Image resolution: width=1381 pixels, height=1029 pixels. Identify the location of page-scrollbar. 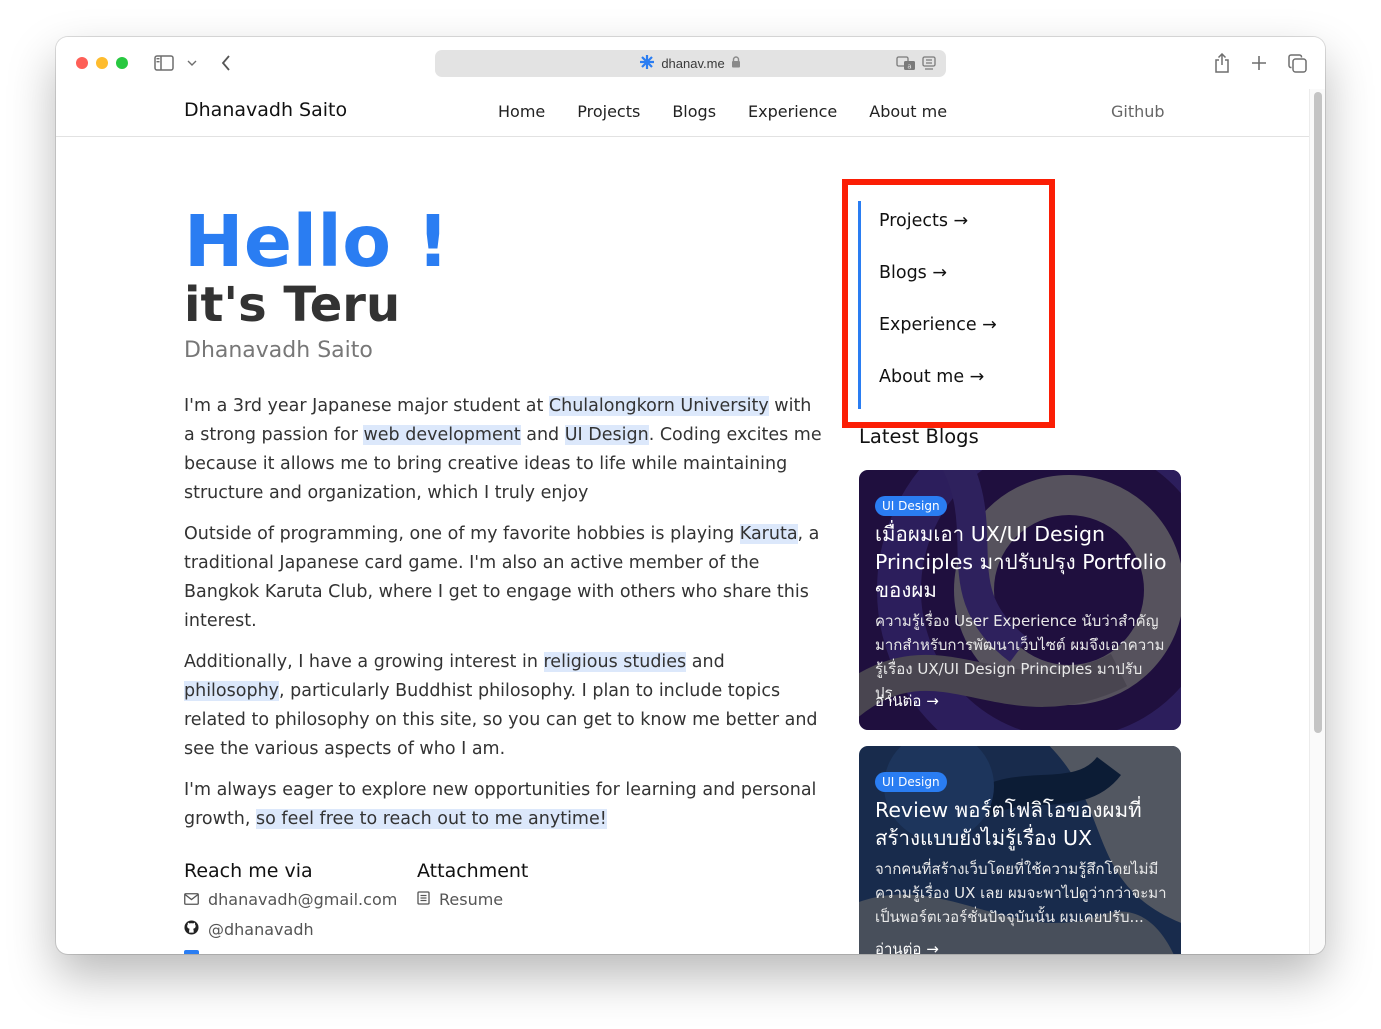
(1317, 521).